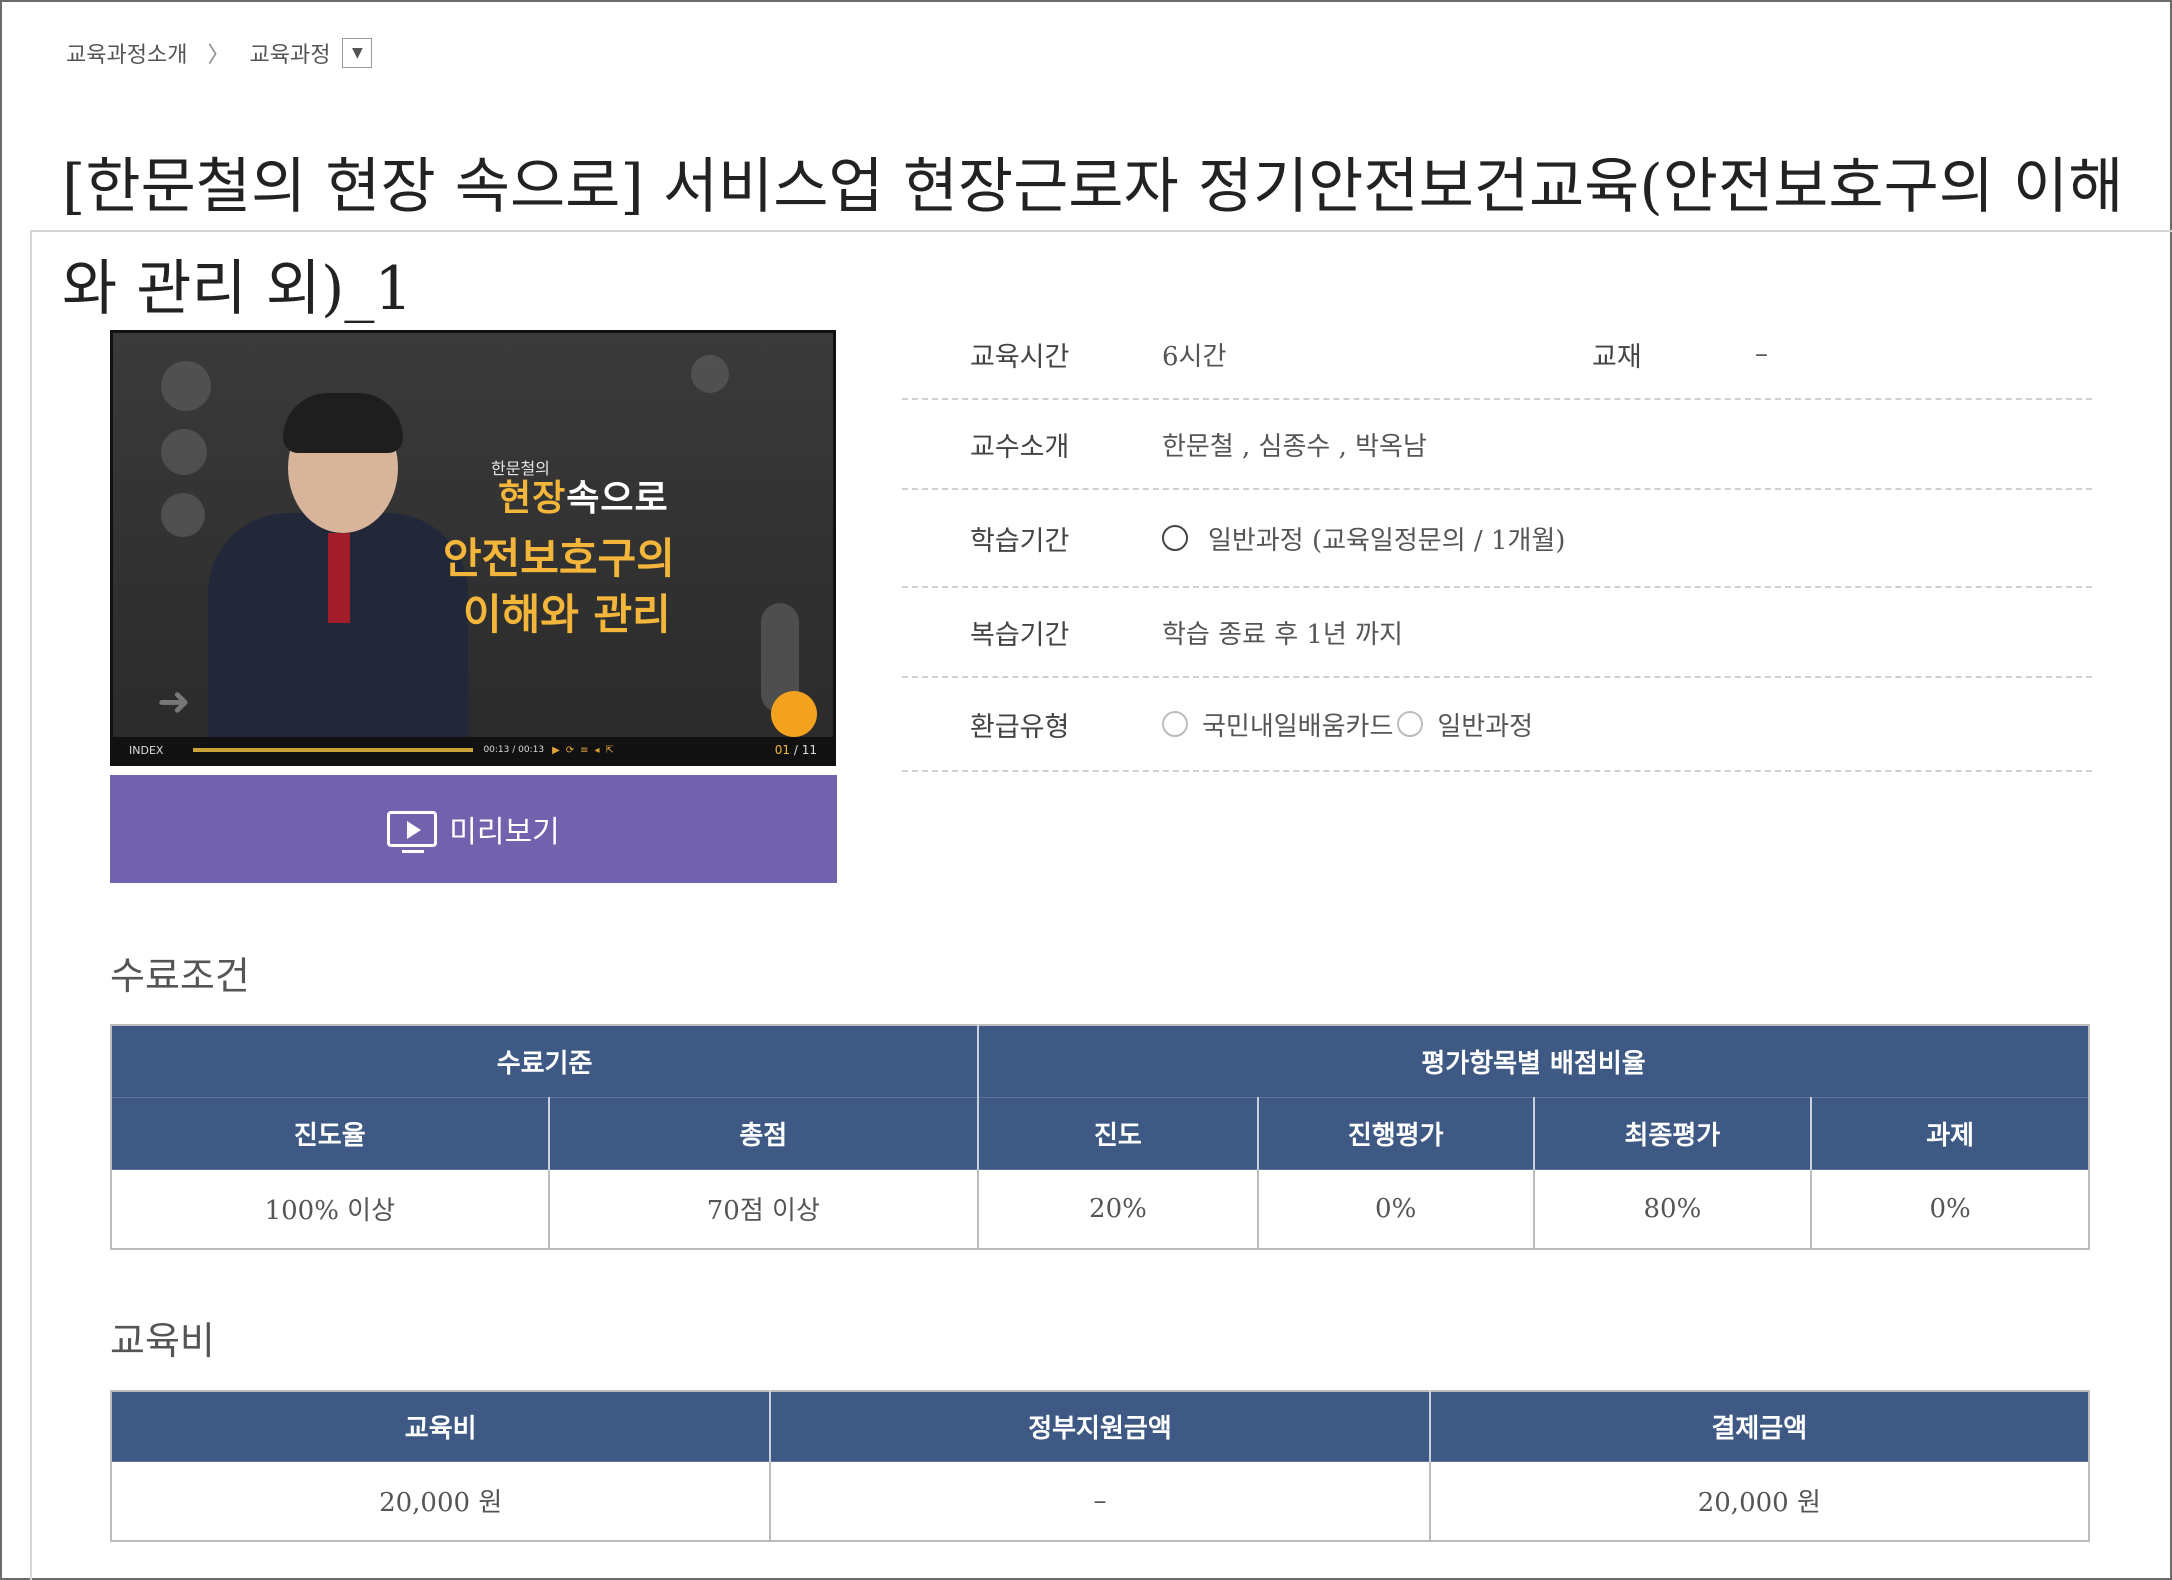 This screenshot has width=2172, height=1580. Describe the element at coordinates (586, 750) in the screenshot. I see `player-controls-icon: ▶⟳≡◂⇱` at that location.